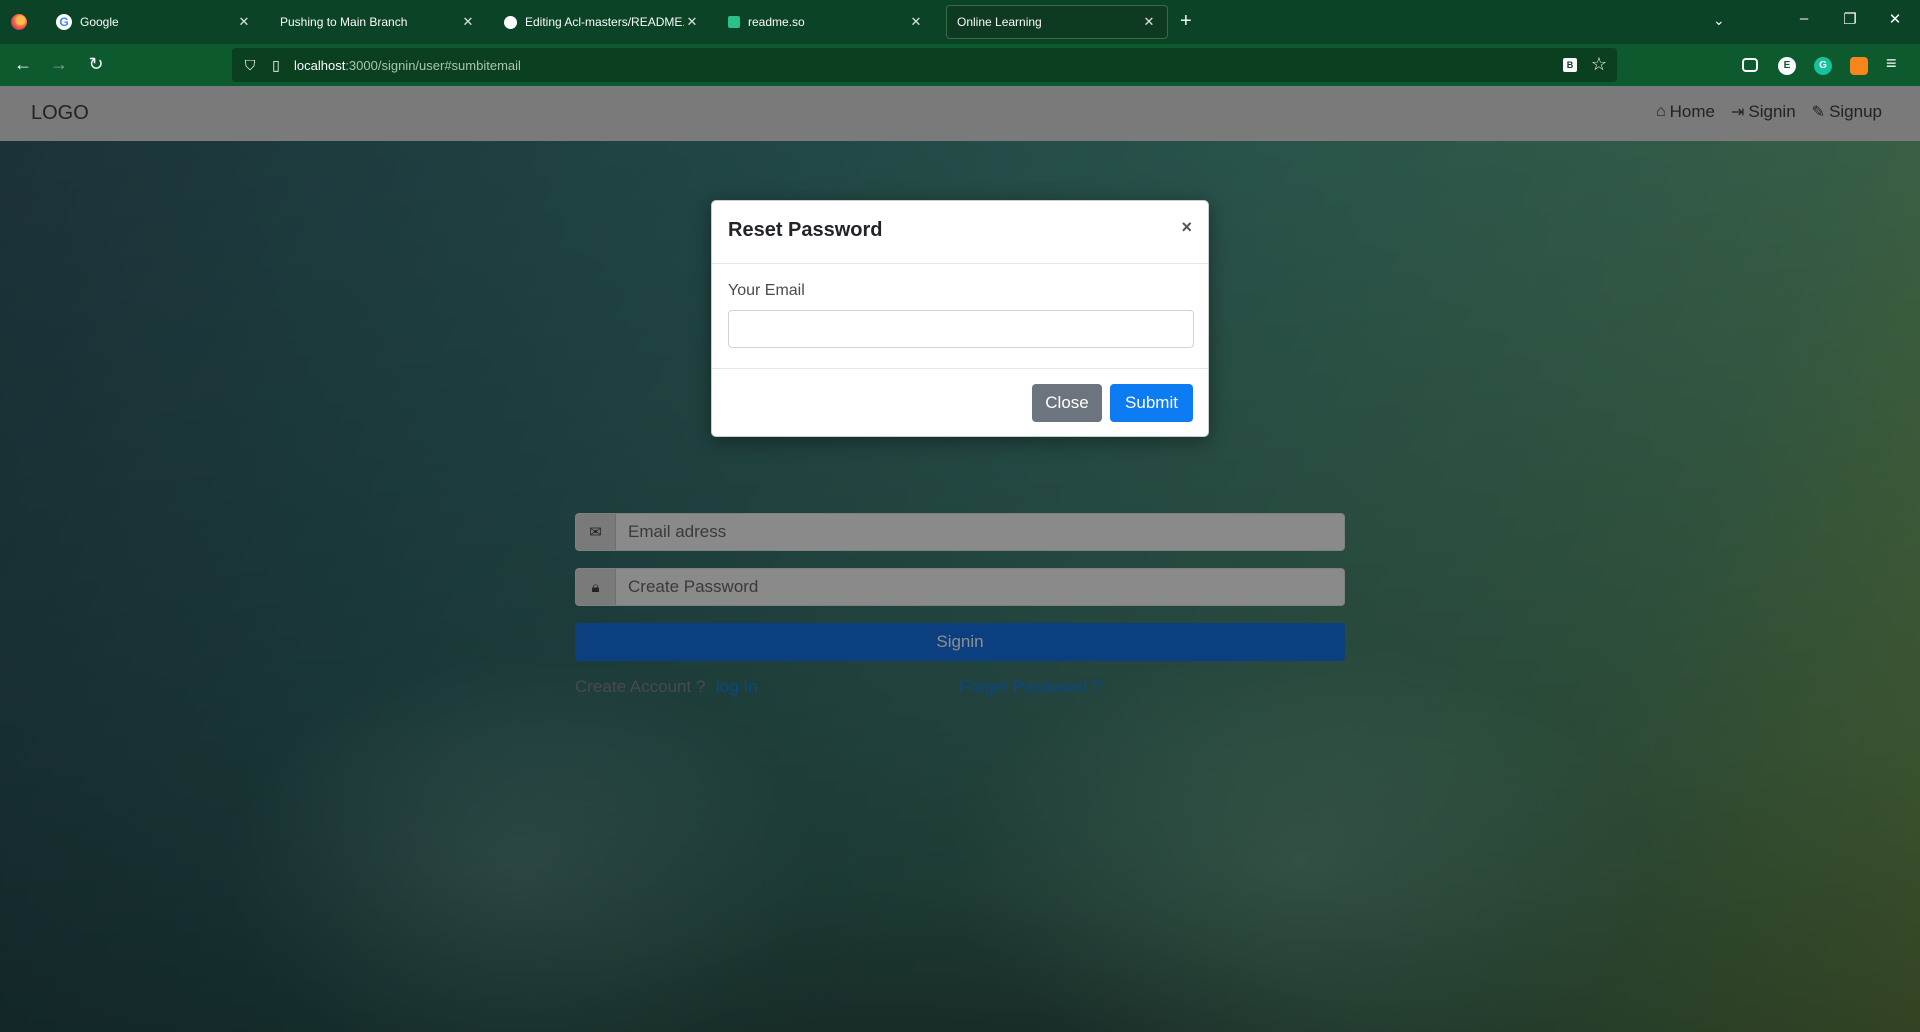 The image size is (1920, 1032). What do you see at coordinates (96, 64) in the screenshot?
I see `reload-icon: ↻` at bounding box center [96, 64].